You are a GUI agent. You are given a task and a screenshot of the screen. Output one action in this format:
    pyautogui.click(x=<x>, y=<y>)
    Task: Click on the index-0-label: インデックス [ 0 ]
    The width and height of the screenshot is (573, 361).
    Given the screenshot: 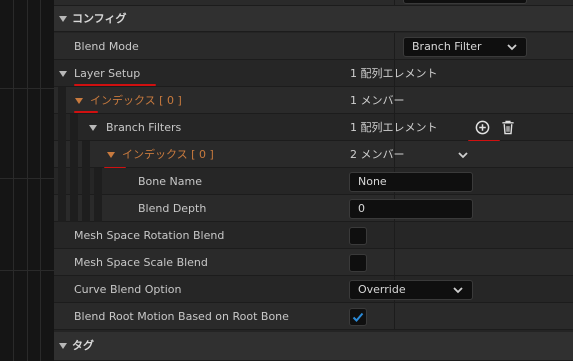 What is the action you would take?
    pyautogui.click(x=136, y=100)
    